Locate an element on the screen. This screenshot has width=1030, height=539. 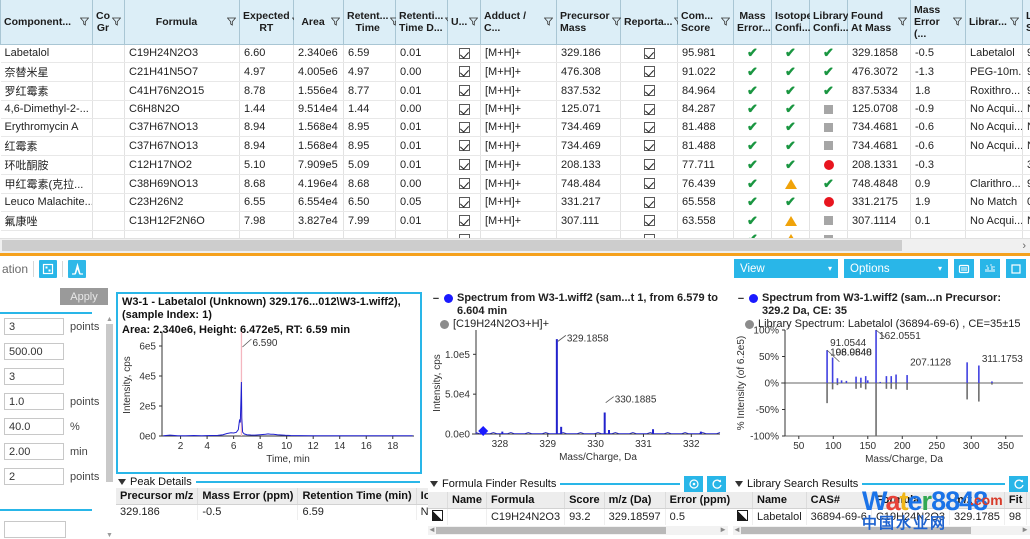
grid-column-header: LibraryScore is located at coordinates (1026, 22).